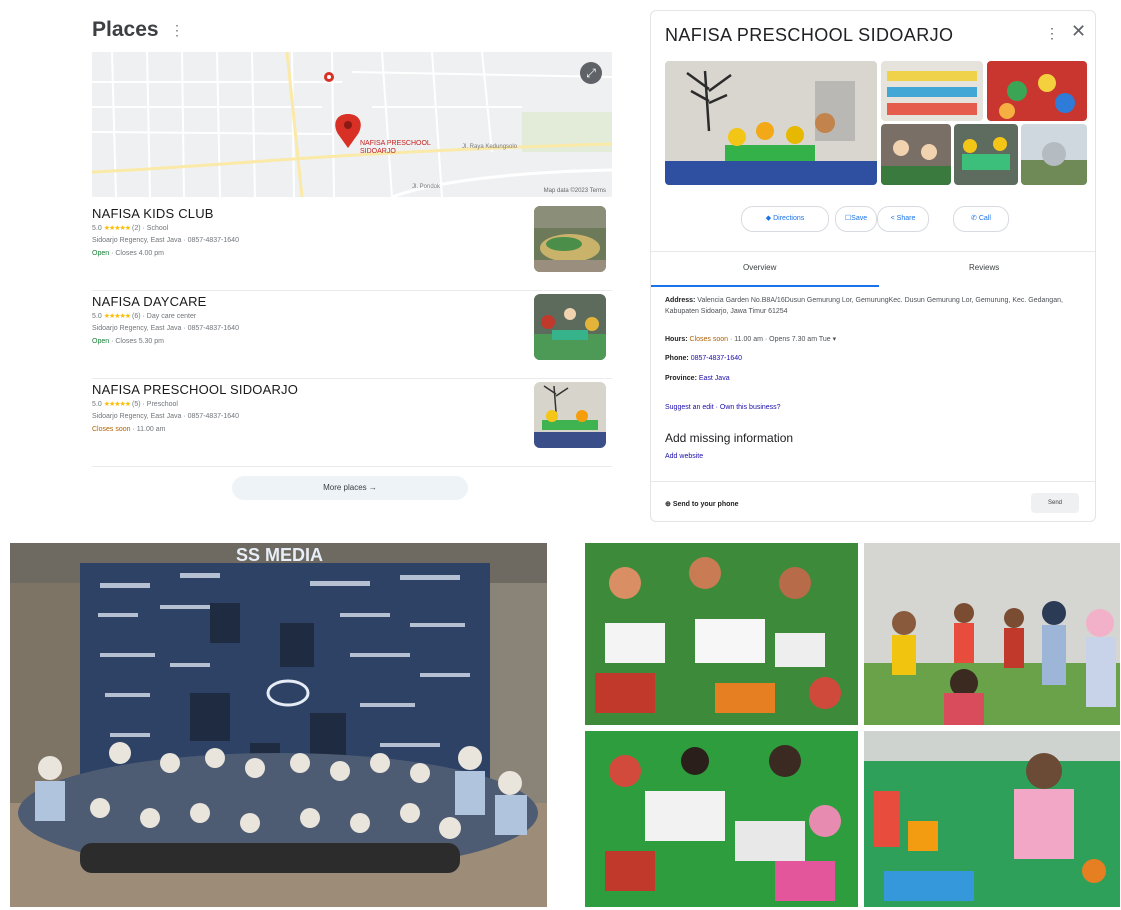  I want to click on place-name: NAFISA DAYCARE, so click(149, 301).